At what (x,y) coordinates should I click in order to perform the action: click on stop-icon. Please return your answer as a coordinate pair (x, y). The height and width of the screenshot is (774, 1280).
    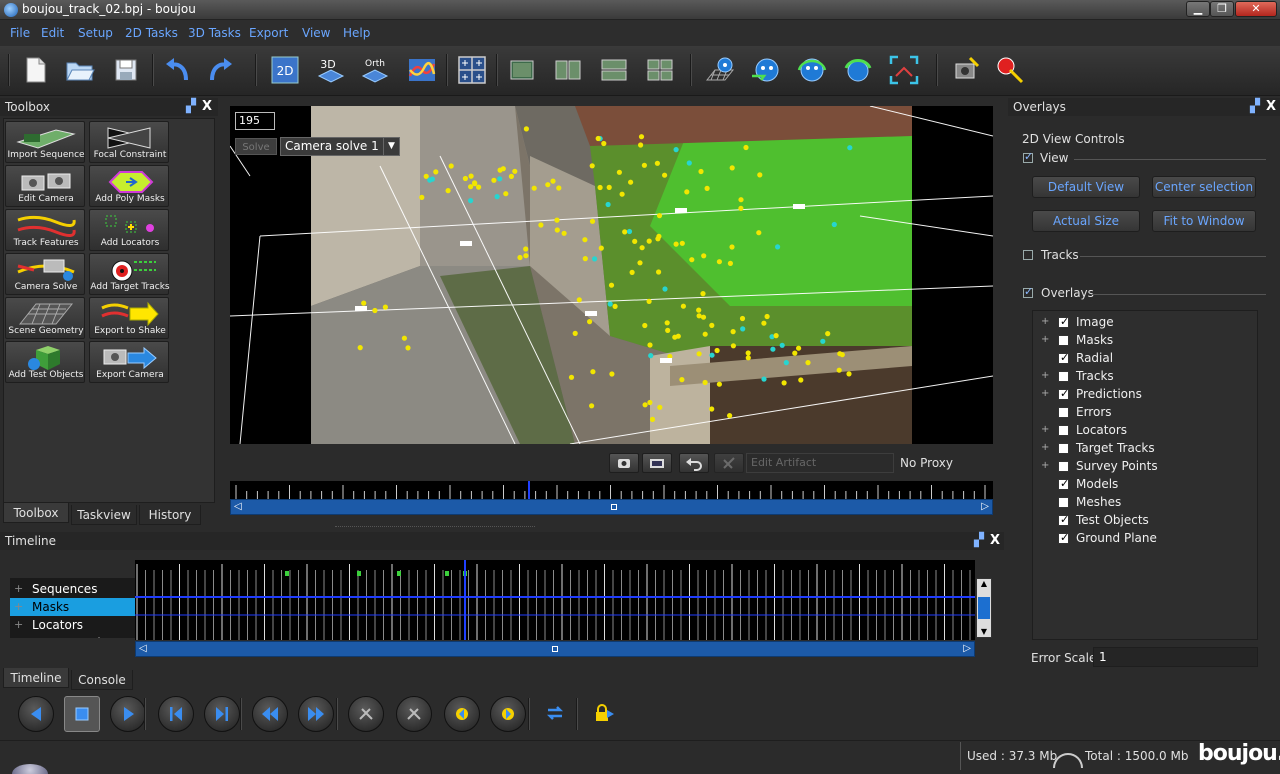
    Looking at the image, I should click on (82, 714).